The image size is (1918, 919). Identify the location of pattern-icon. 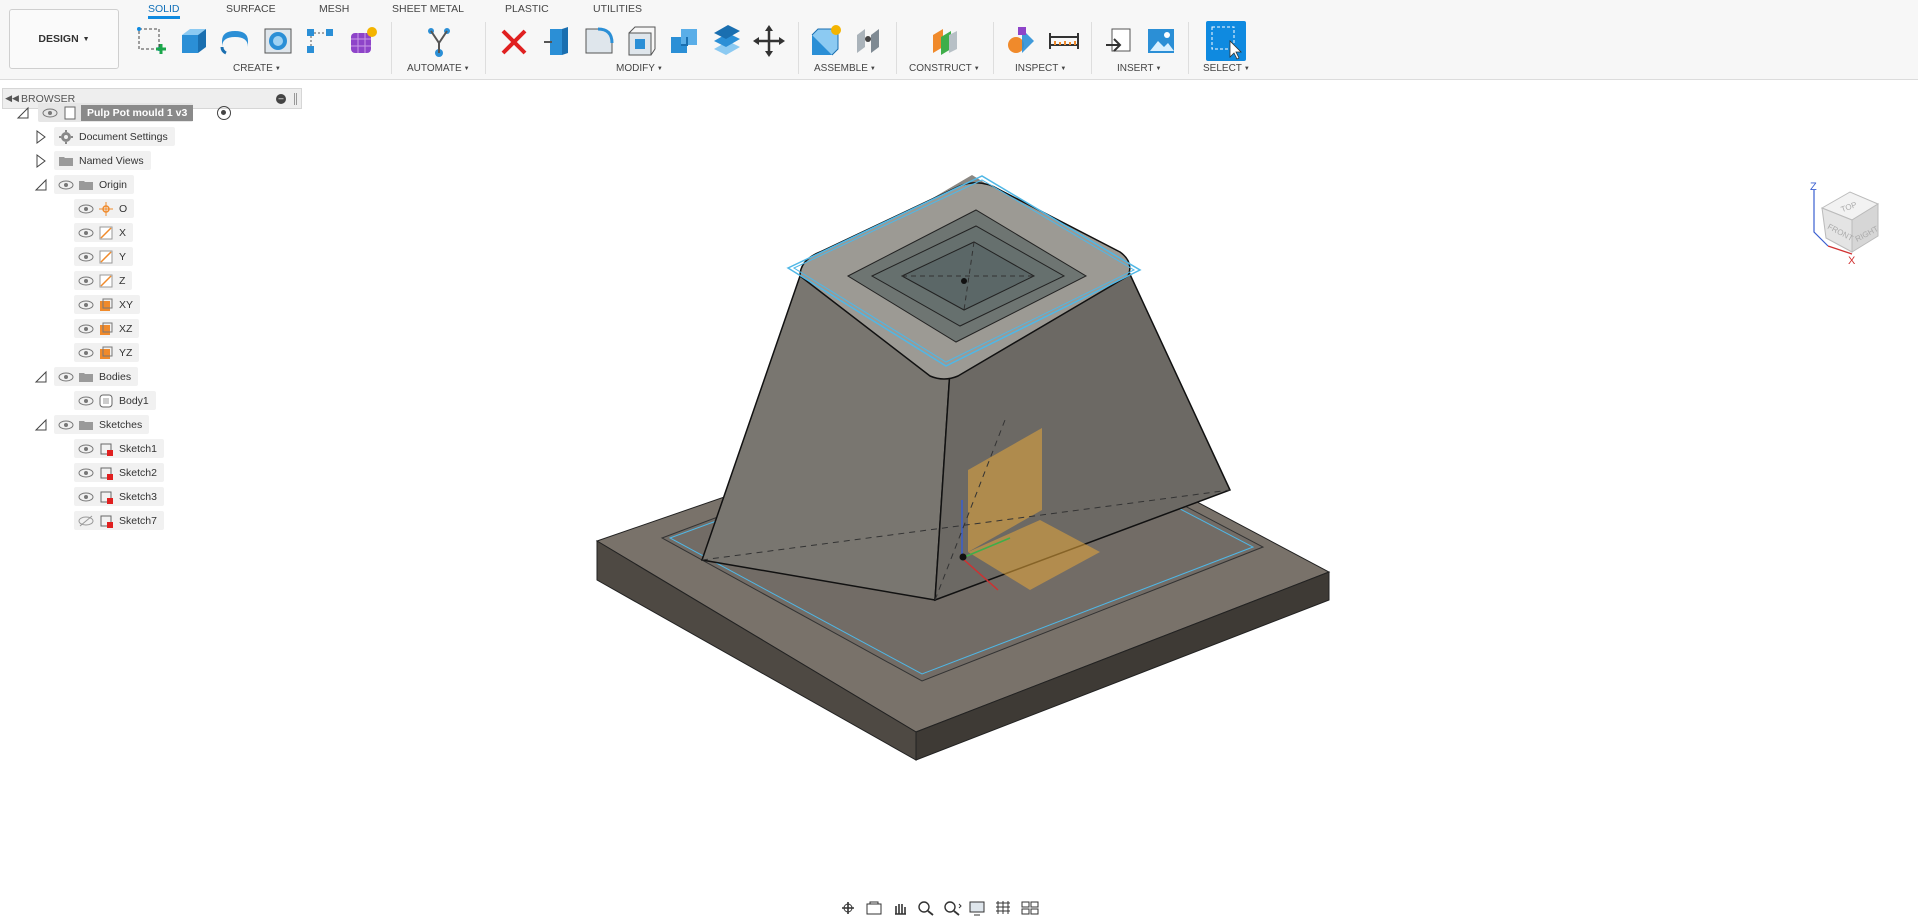
(320, 41).